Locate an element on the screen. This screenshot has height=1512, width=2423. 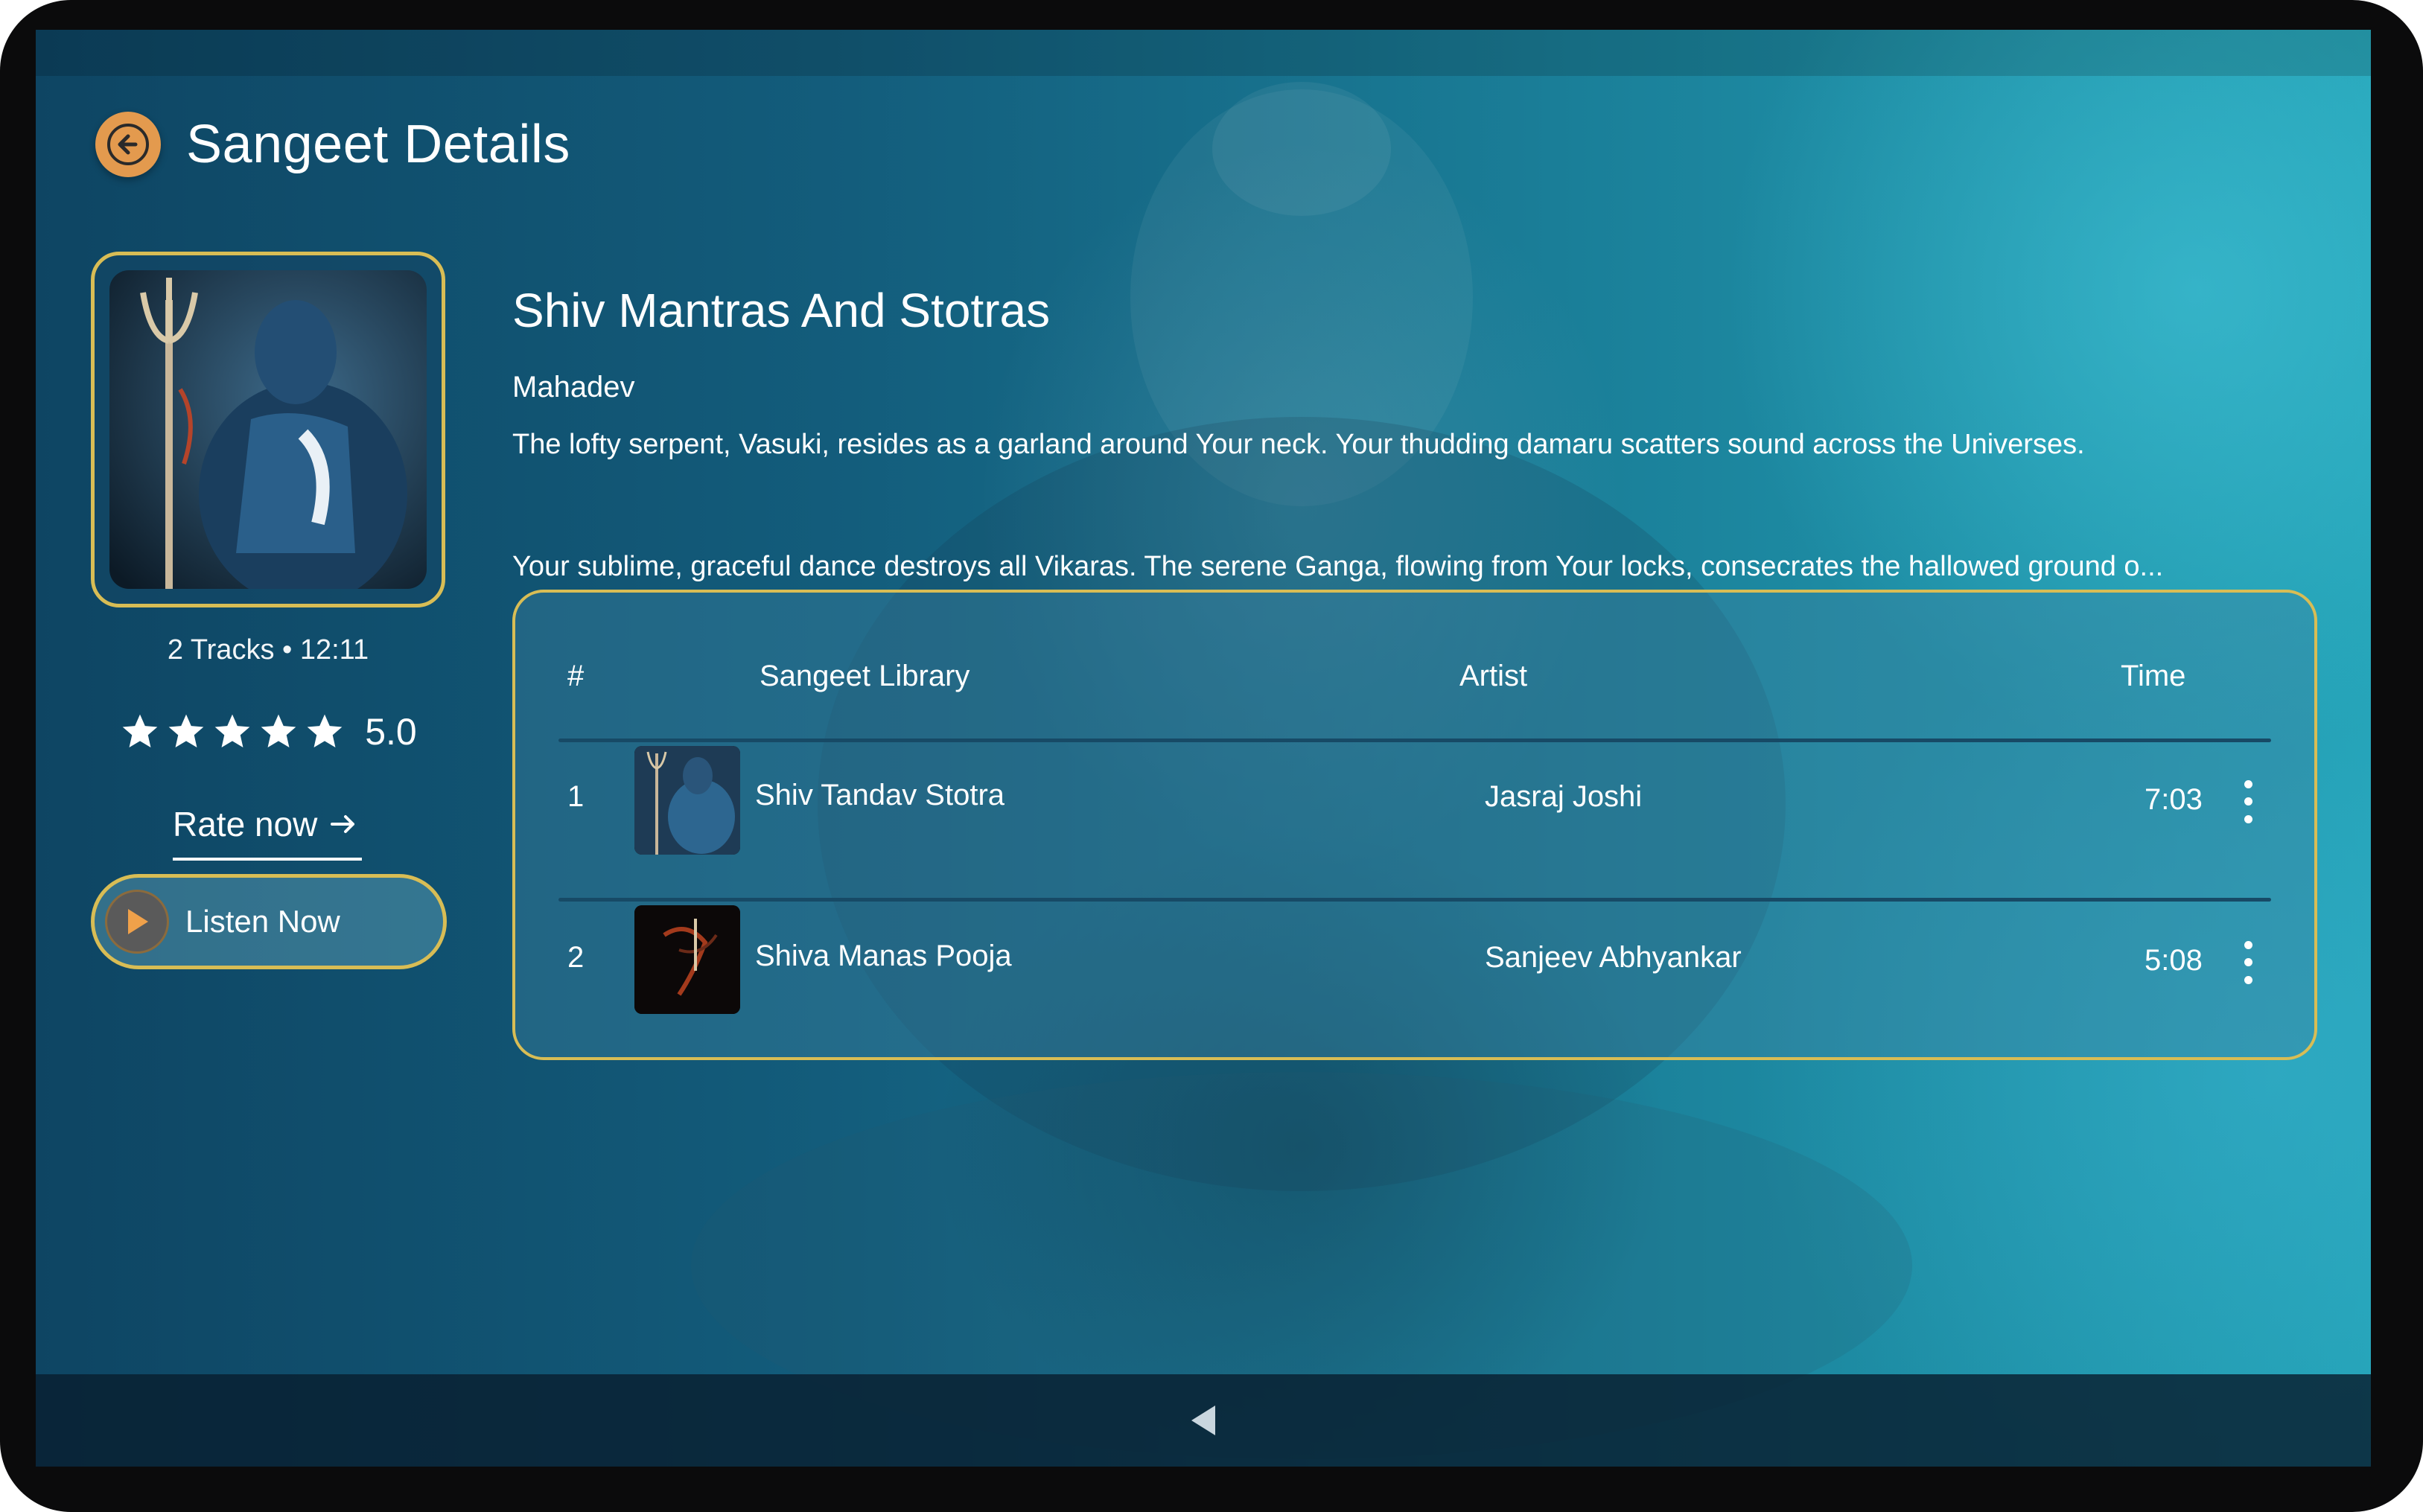
status-bar is located at coordinates (1203, 53).